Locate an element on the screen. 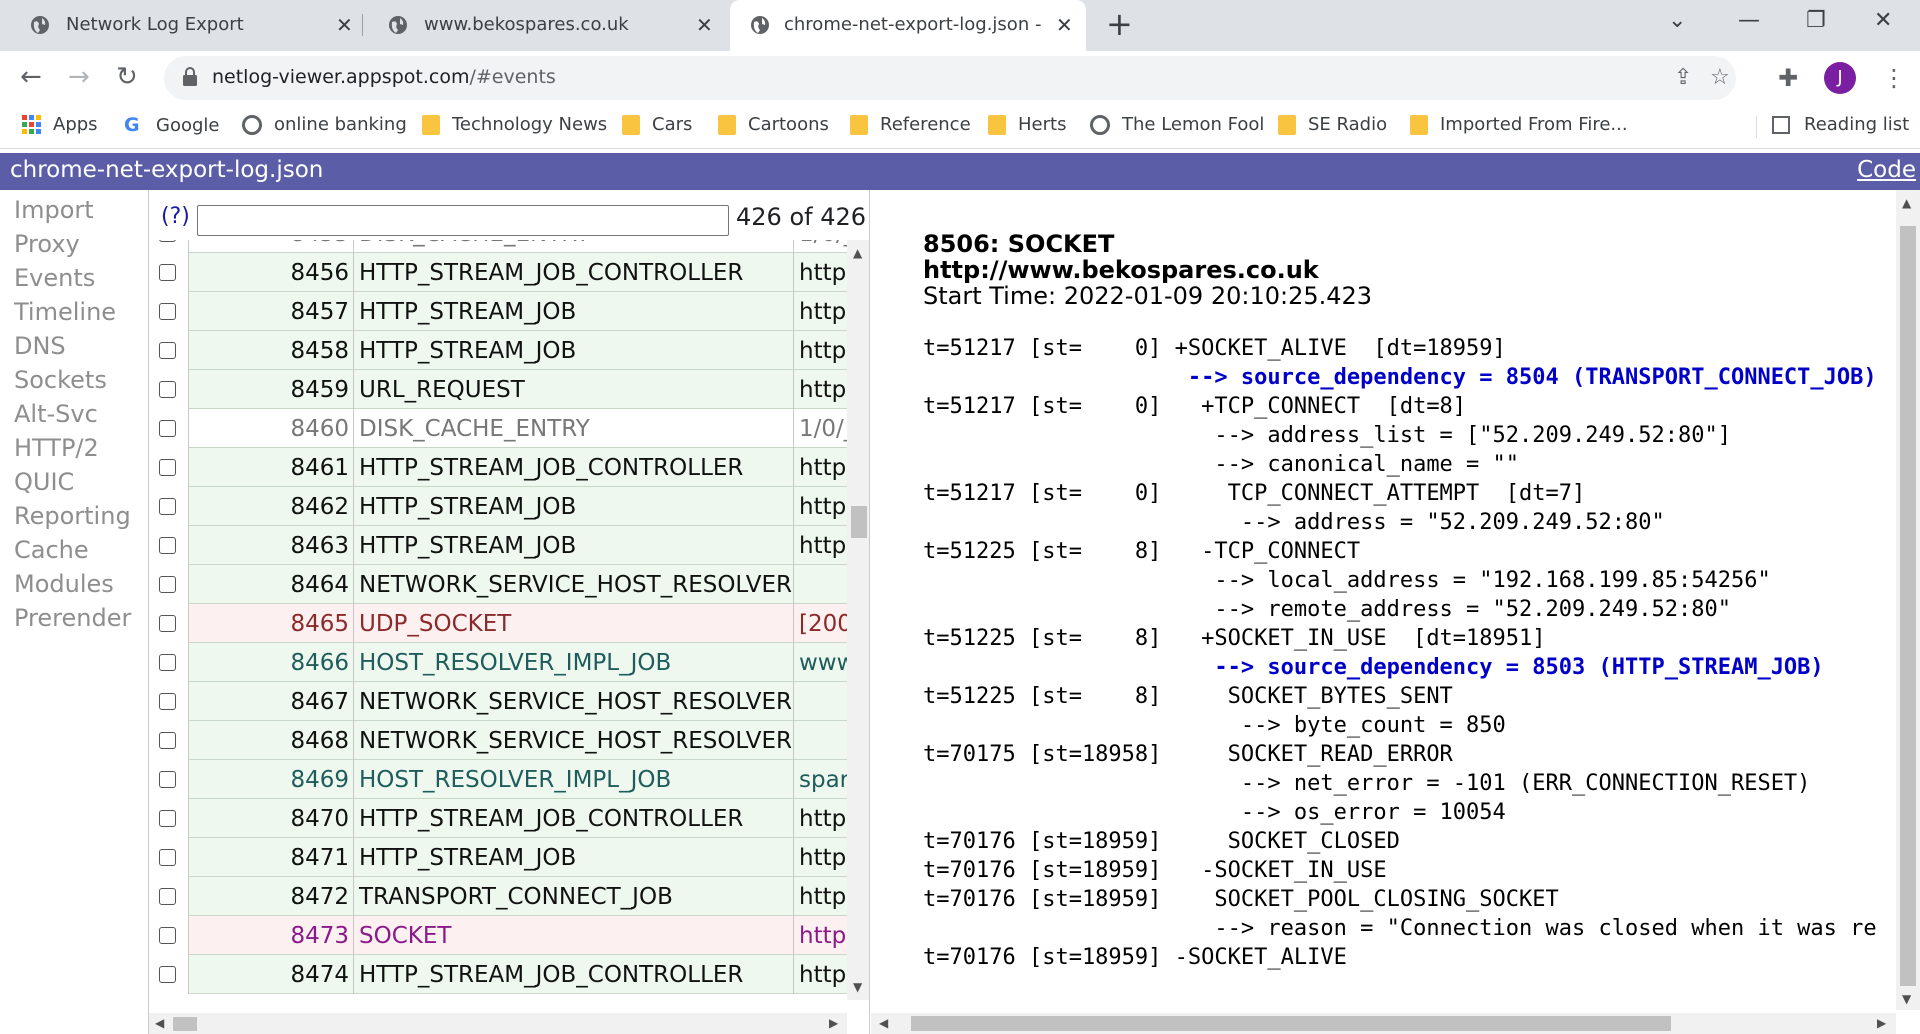  tab-netlog-viewer: chrome-net-export-log.json - Ne ✕ is located at coordinates (908, 25).